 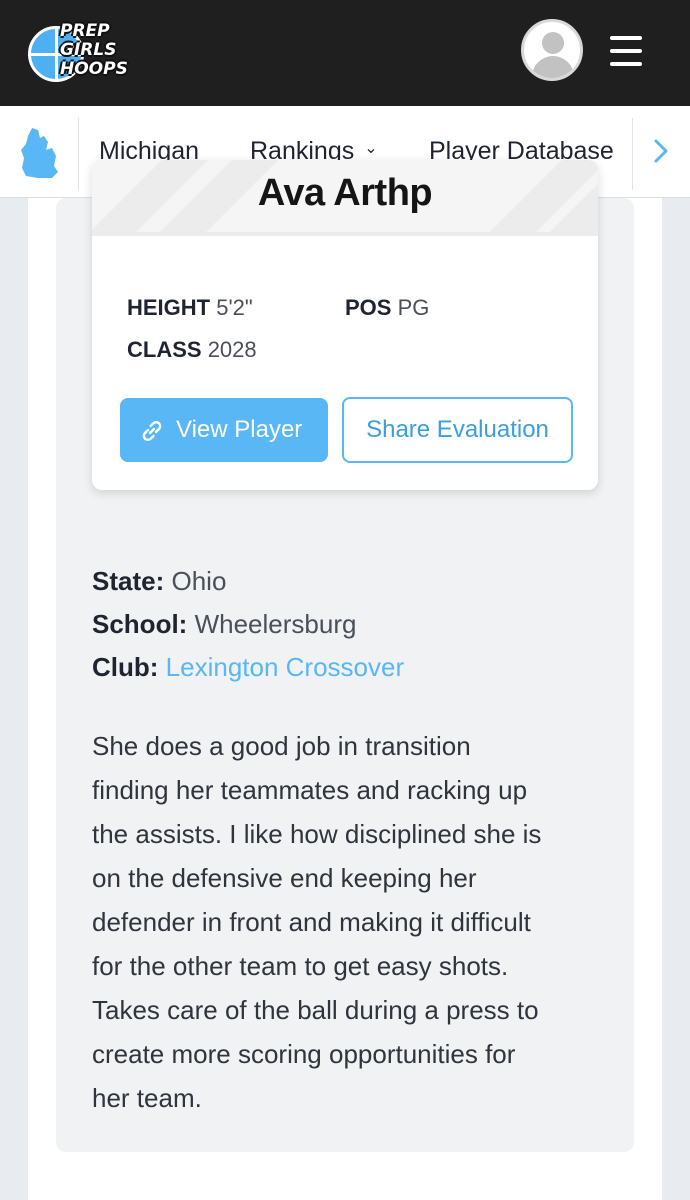 I want to click on school-value: Wheelersburg, so click(x=275, y=624).